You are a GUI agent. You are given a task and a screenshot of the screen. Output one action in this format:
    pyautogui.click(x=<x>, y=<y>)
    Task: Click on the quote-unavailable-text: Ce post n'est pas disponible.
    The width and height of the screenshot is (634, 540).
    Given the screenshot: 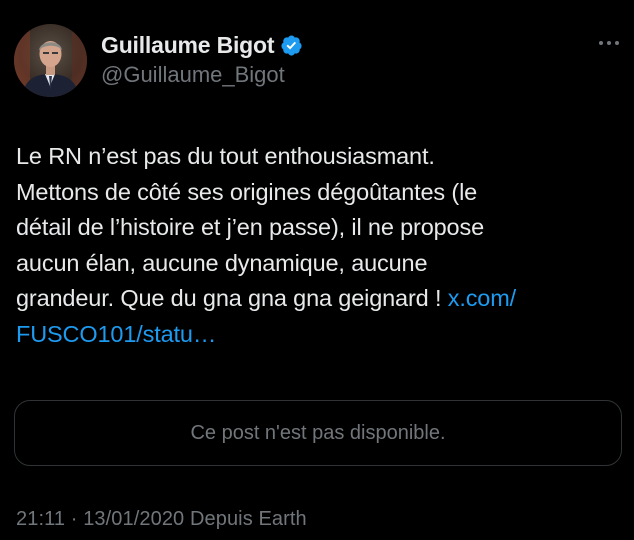 What is the action you would take?
    pyautogui.click(x=318, y=432)
    